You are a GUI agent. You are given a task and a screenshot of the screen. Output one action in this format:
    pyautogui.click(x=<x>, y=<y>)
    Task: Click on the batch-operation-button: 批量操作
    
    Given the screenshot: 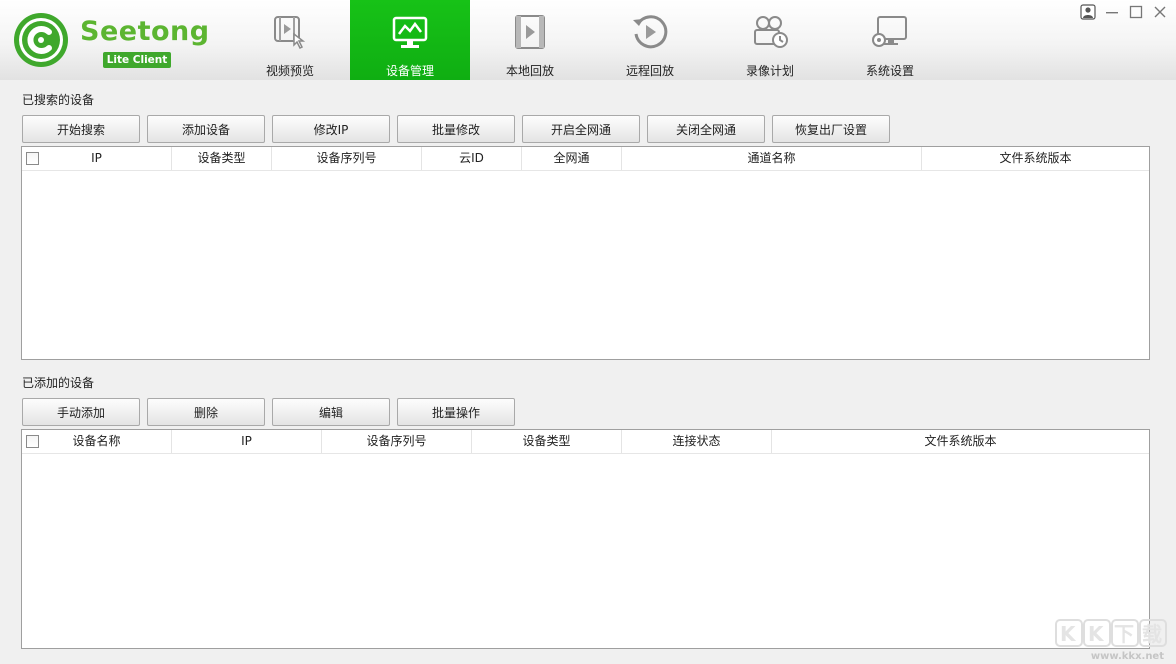 What is the action you would take?
    pyautogui.click(x=456, y=412)
    